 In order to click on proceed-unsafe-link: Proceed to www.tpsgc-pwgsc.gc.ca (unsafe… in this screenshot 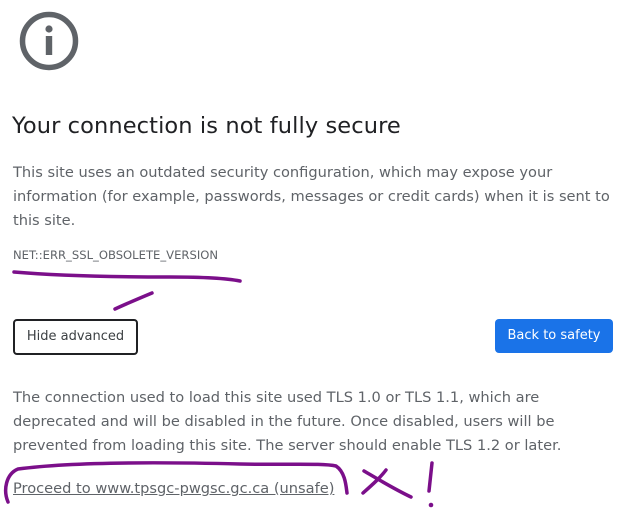, I will do `click(173, 488)`.